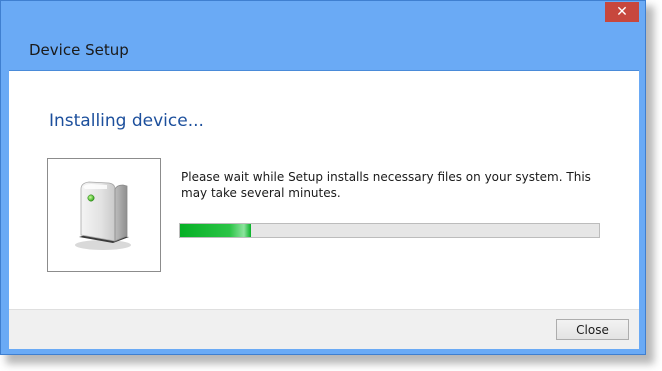 The width and height of the screenshot is (662, 371). What do you see at coordinates (79, 50) in the screenshot?
I see `window-title: Device Setup` at bounding box center [79, 50].